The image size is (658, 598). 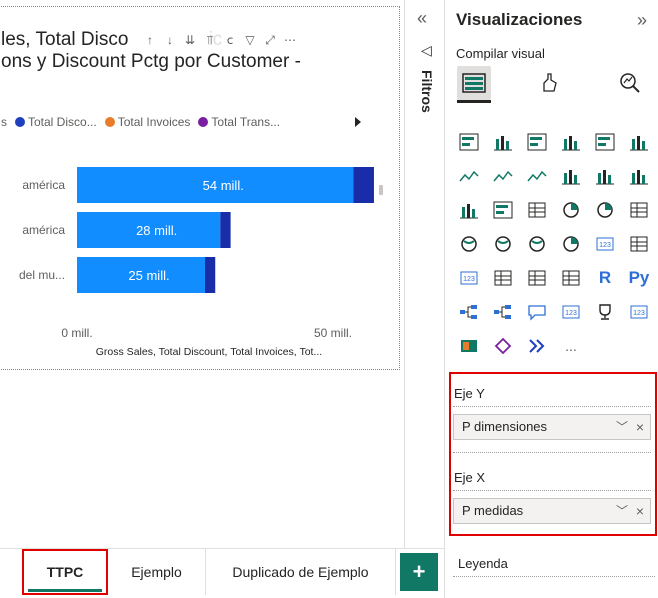 I want to click on donut-chart-icon, so click(x=605, y=210).